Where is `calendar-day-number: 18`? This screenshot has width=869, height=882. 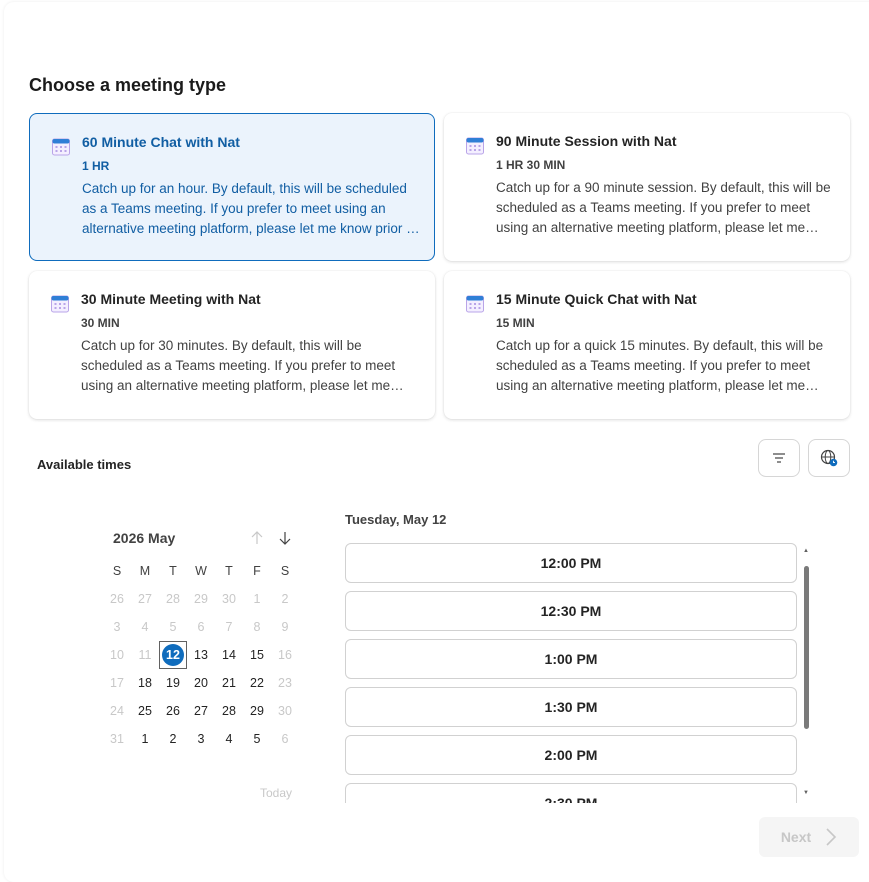 calendar-day-number: 18 is located at coordinates (145, 683).